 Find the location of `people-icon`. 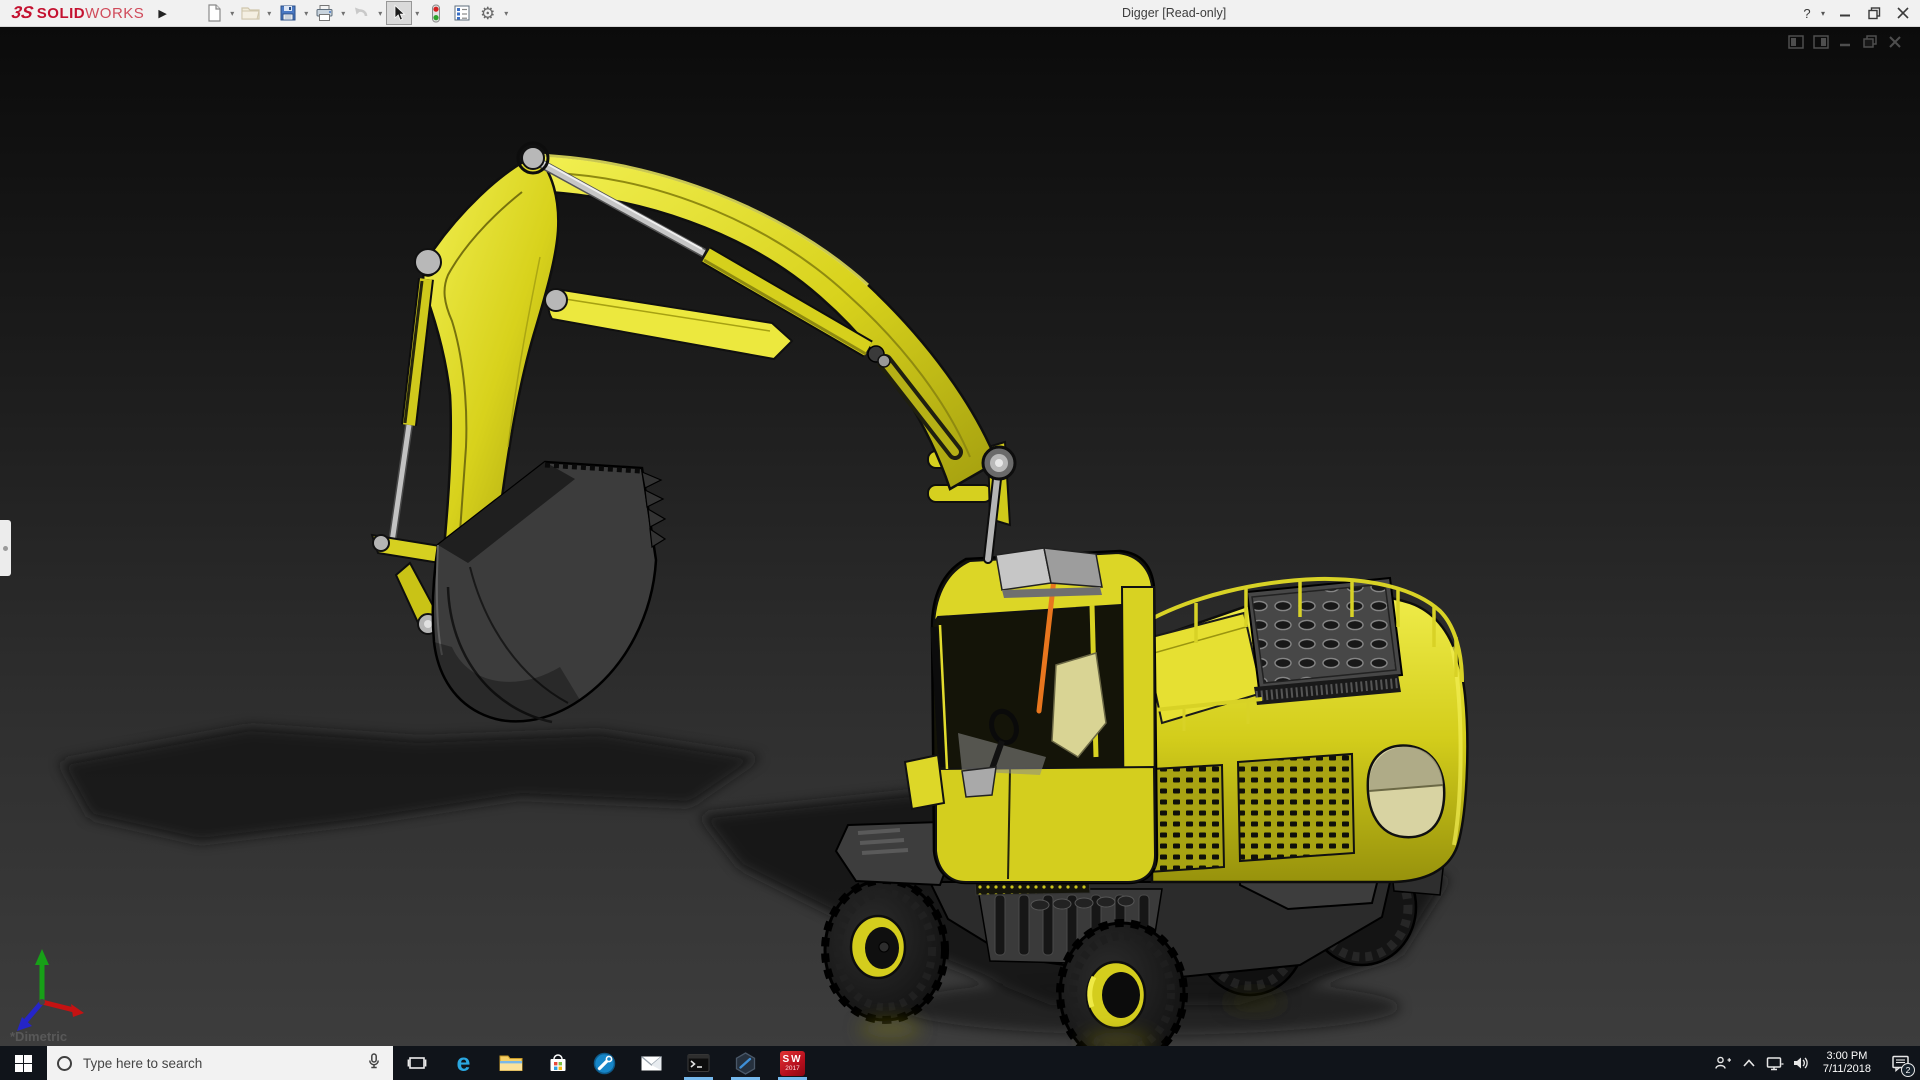

people-icon is located at coordinates (1723, 1062).